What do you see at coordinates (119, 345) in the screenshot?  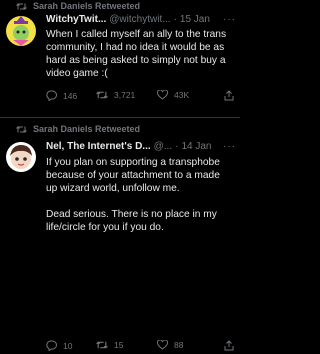 I see `retweet-count: 15` at bounding box center [119, 345].